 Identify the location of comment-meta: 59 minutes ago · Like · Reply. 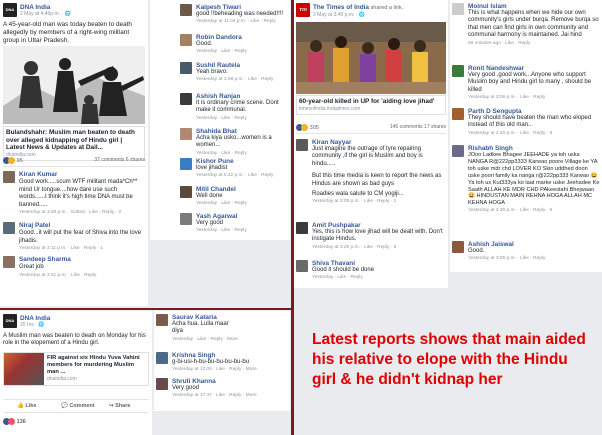
(534, 43).